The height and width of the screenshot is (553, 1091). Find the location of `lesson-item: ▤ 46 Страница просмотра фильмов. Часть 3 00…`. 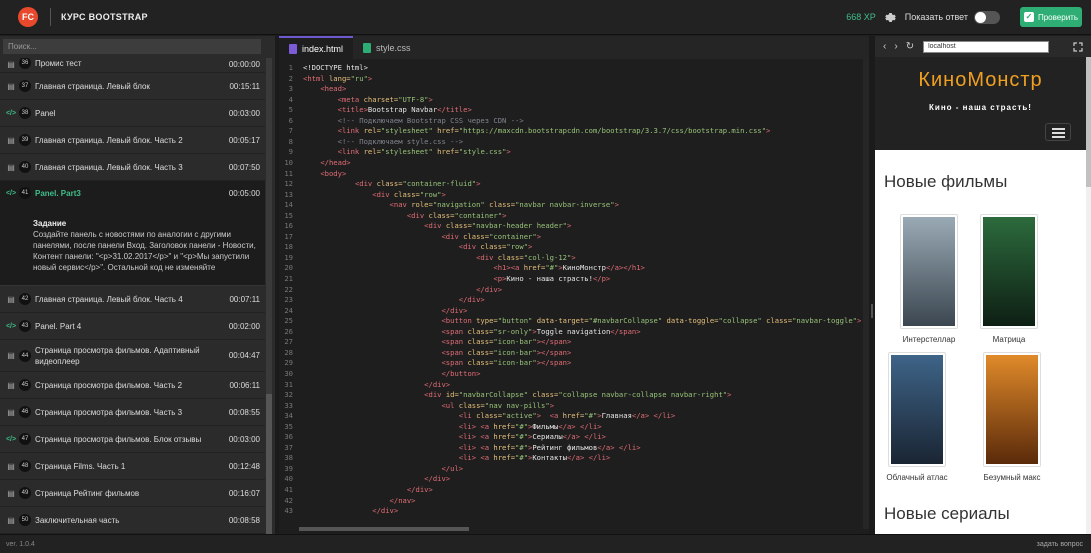

lesson-item: ▤ 46 Страница просмотра фильмов. Часть 3 00… is located at coordinates (132, 412).